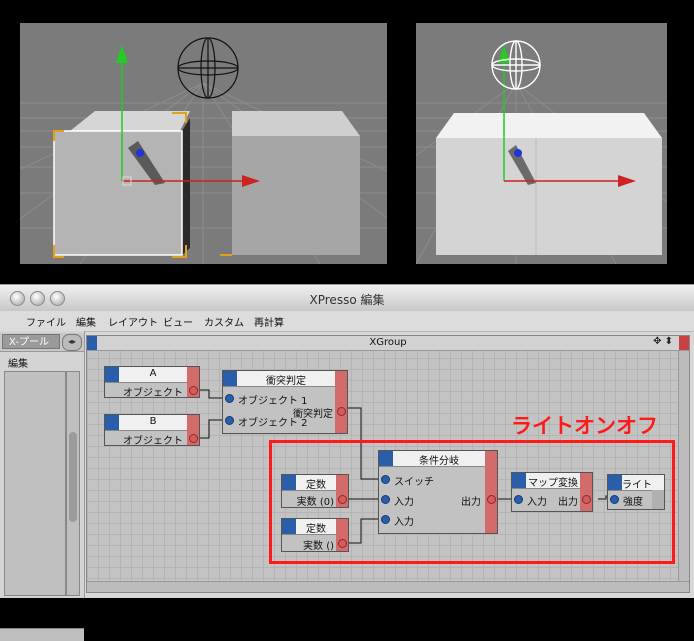  I want to click on node-title: ライト, so click(637, 485).